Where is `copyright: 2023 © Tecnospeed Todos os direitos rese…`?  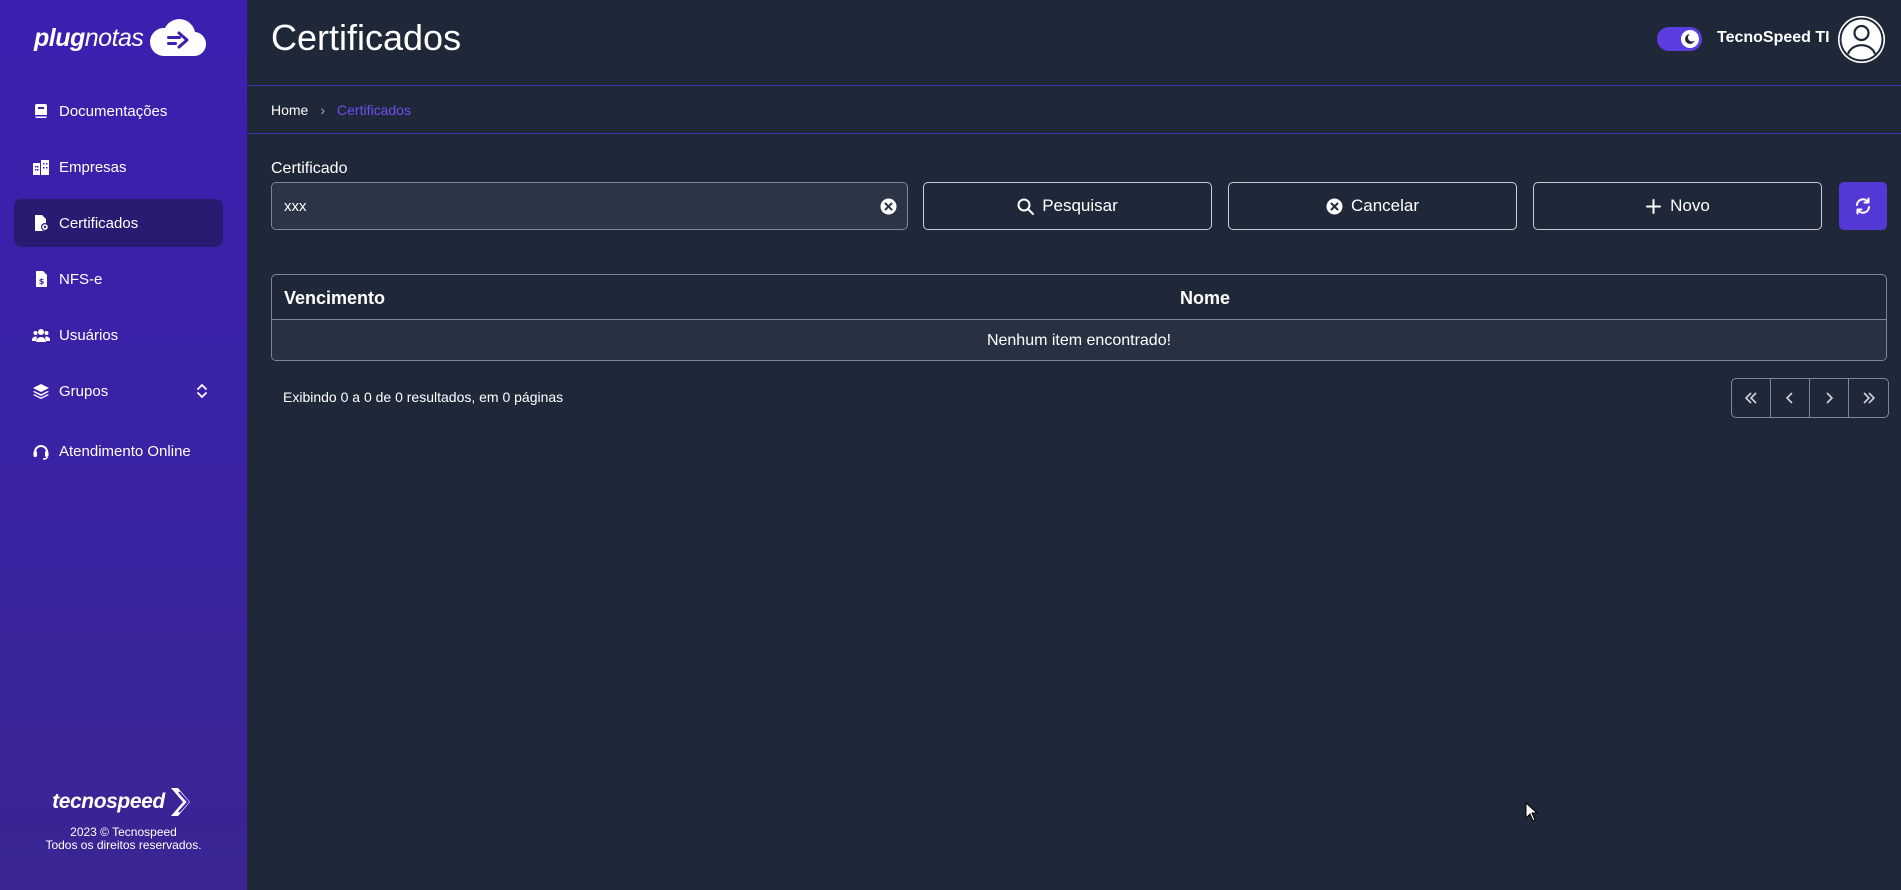
copyright: 2023 © Tecnospeed Todos os direitos rese… is located at coordinates (123, 839).